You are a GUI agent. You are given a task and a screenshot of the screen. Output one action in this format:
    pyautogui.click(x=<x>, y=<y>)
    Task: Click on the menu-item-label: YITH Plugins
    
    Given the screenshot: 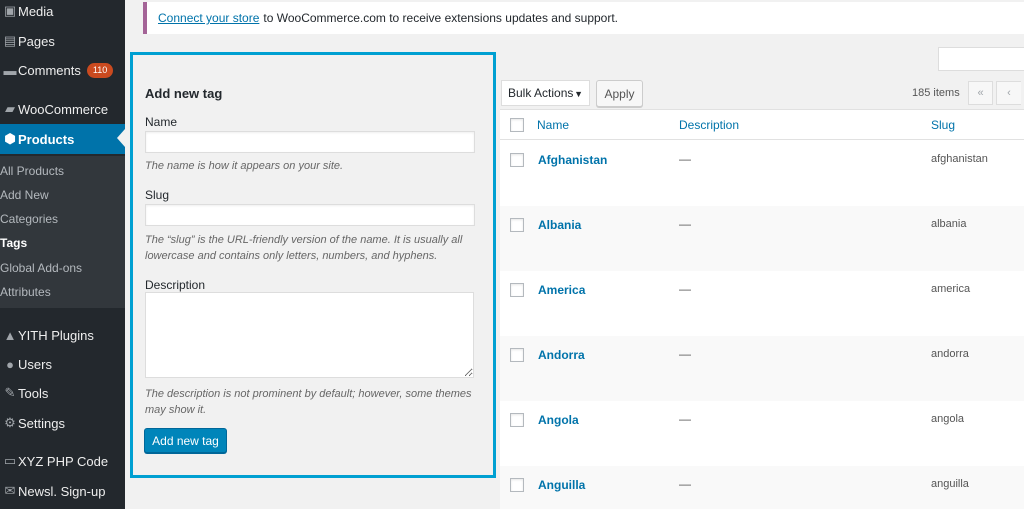 What is the action you would take?
    pyautogui.click(x=56, y=335)
    